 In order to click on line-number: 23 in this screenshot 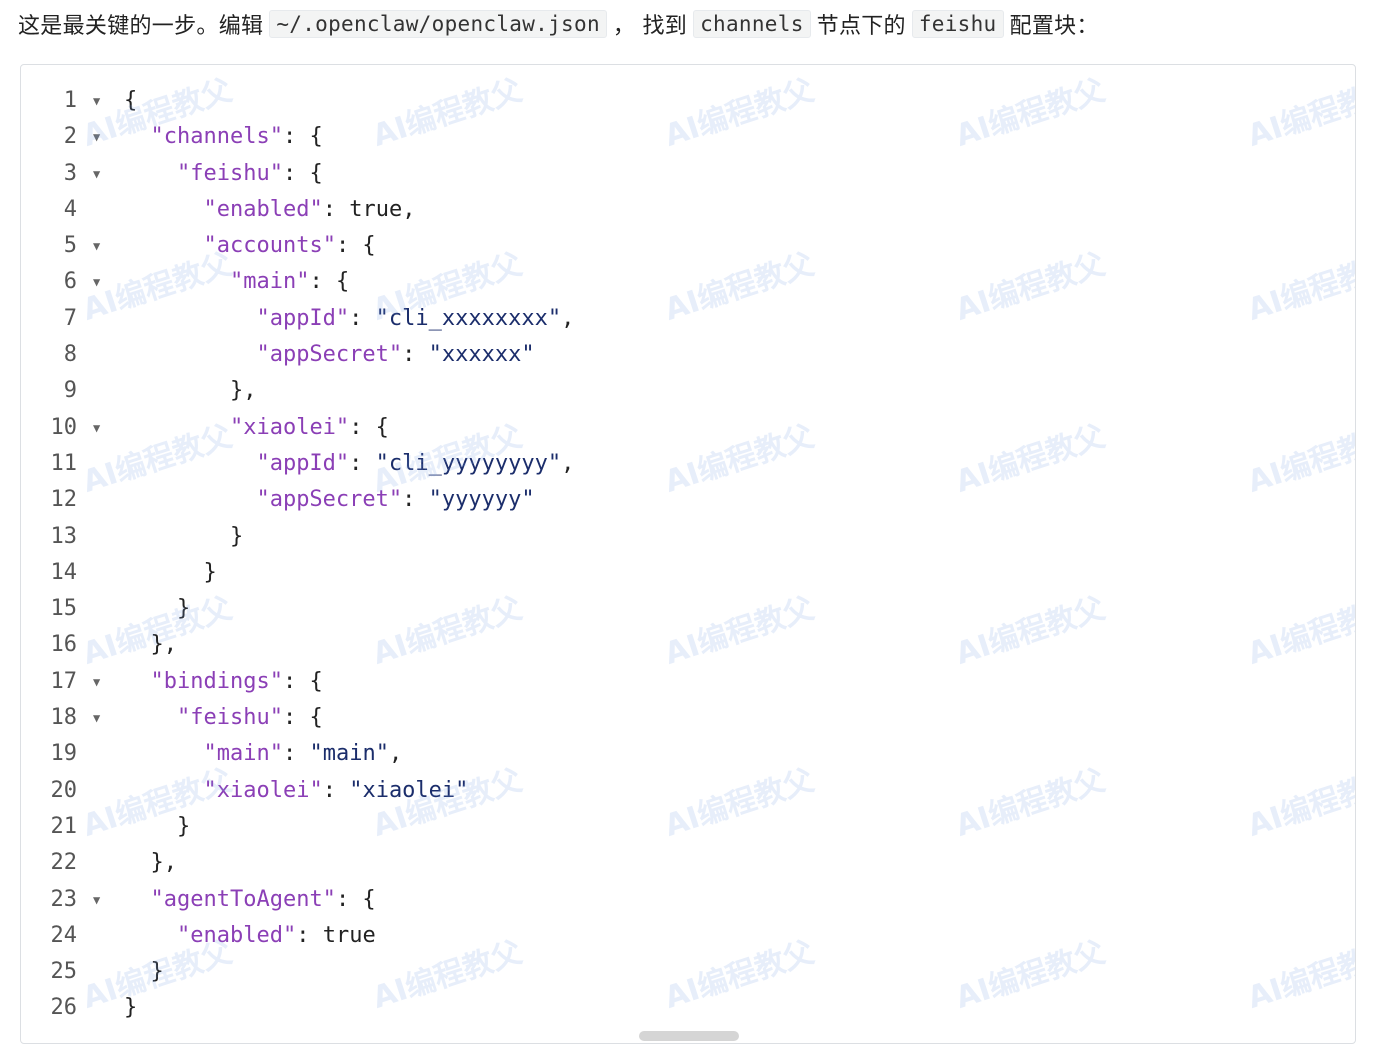, I will do `click(64, 899)`.